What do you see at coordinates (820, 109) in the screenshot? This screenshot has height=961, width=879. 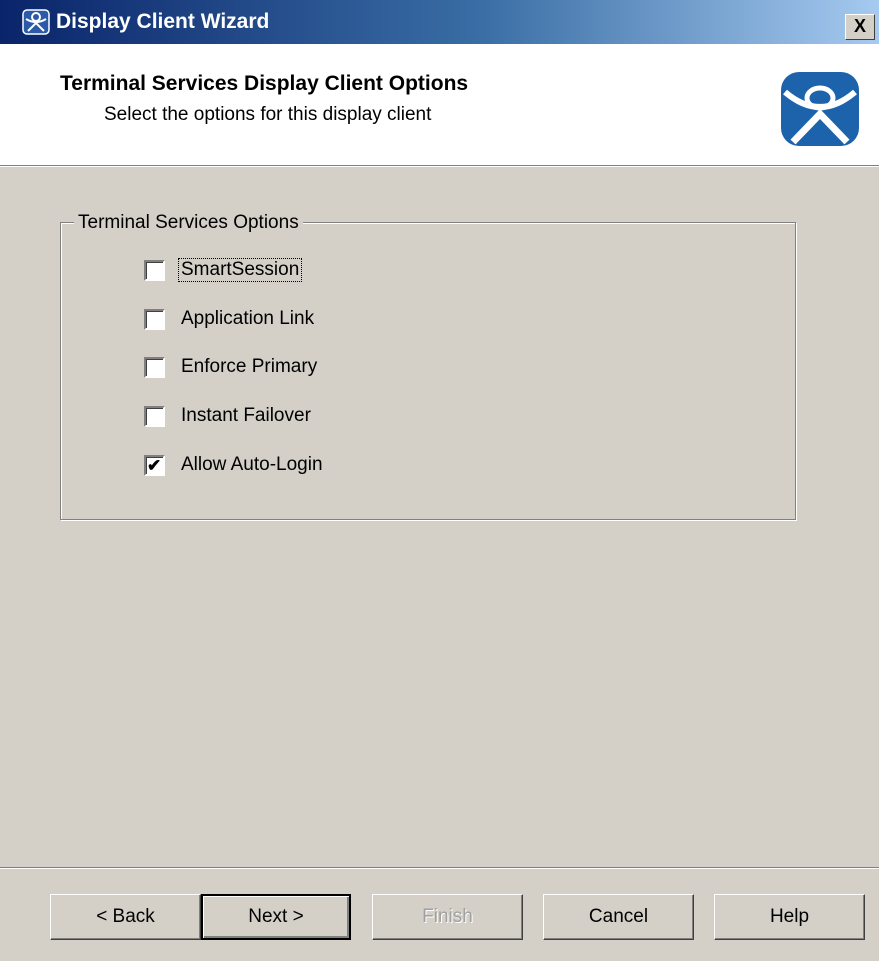 I see `thinmanager-logo-icon` at bounding box center [820, 109].